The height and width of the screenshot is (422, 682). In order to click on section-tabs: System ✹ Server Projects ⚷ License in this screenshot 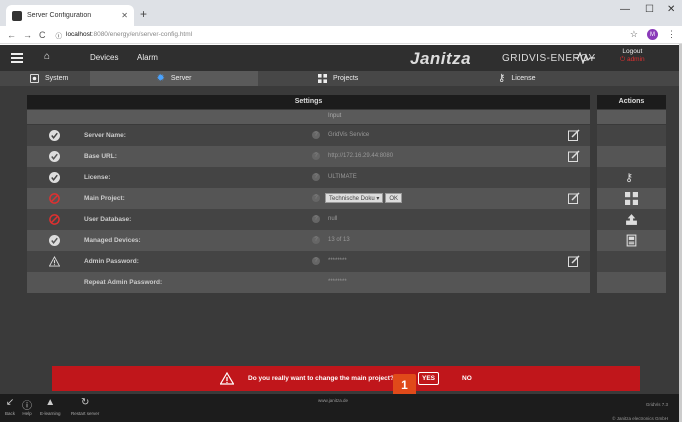, I will do `click(341, 78)`.